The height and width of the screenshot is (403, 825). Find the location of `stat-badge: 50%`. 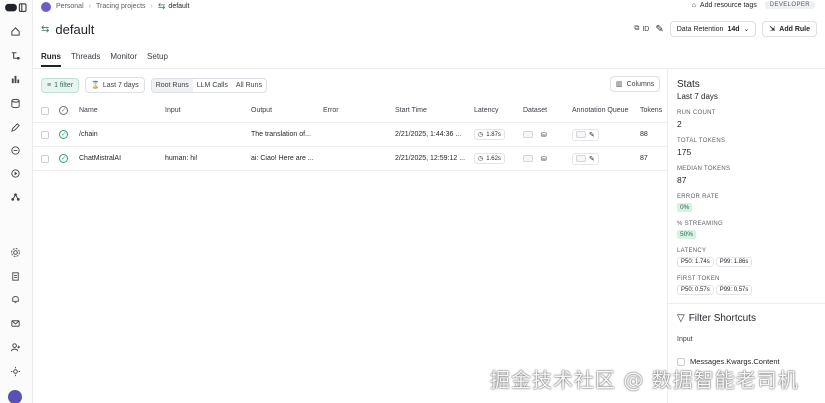

stat-badge: 50% is located at coordinates (687, 234).